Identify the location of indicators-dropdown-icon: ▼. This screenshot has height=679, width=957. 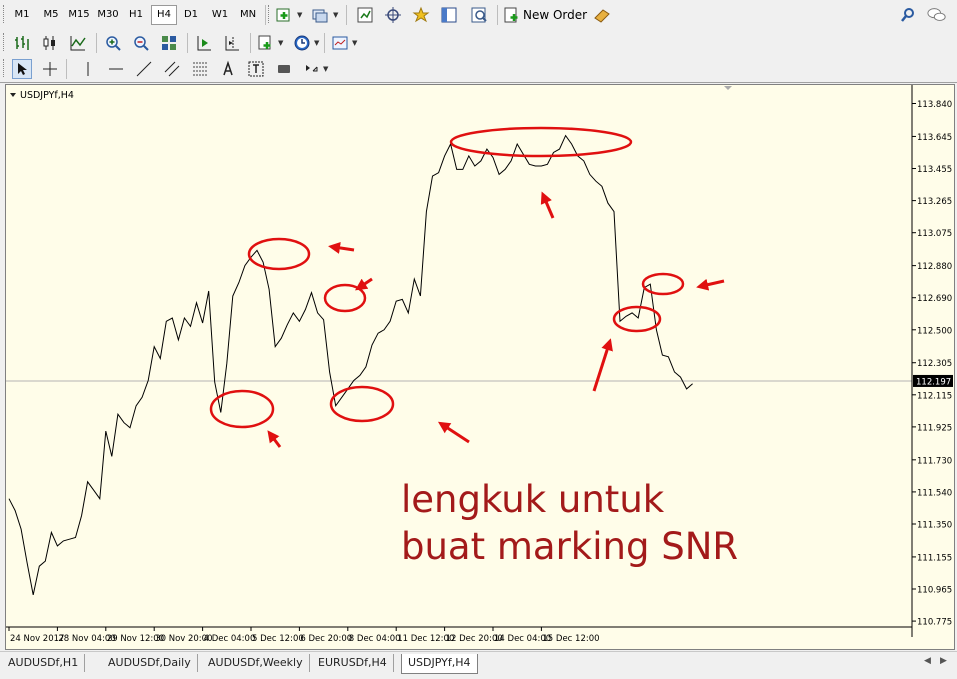
(280, 43).